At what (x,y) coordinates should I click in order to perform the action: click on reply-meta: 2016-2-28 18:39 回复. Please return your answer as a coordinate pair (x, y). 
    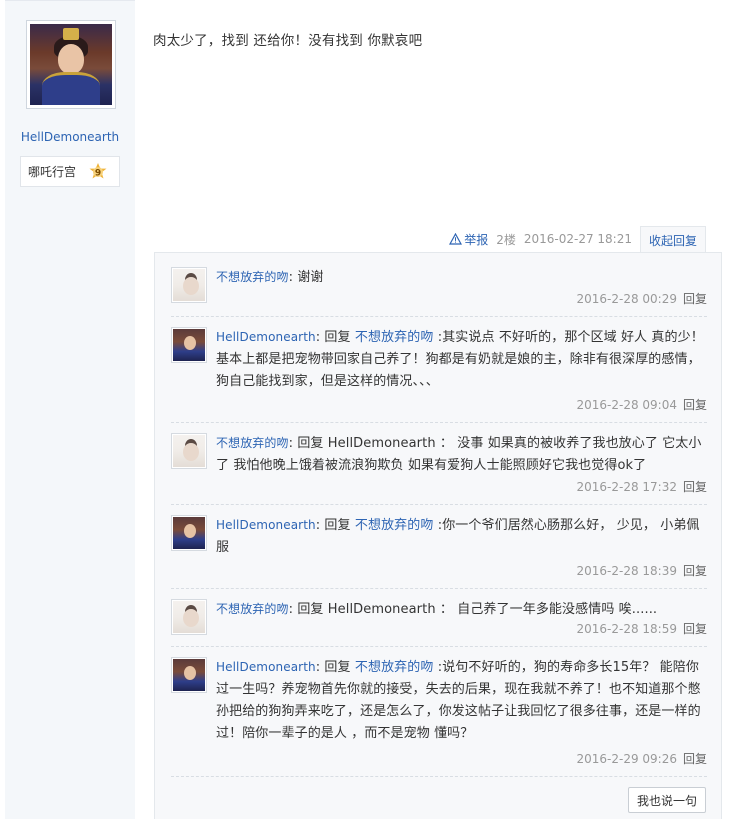
    Looking at the image, I should click on (641, 570).